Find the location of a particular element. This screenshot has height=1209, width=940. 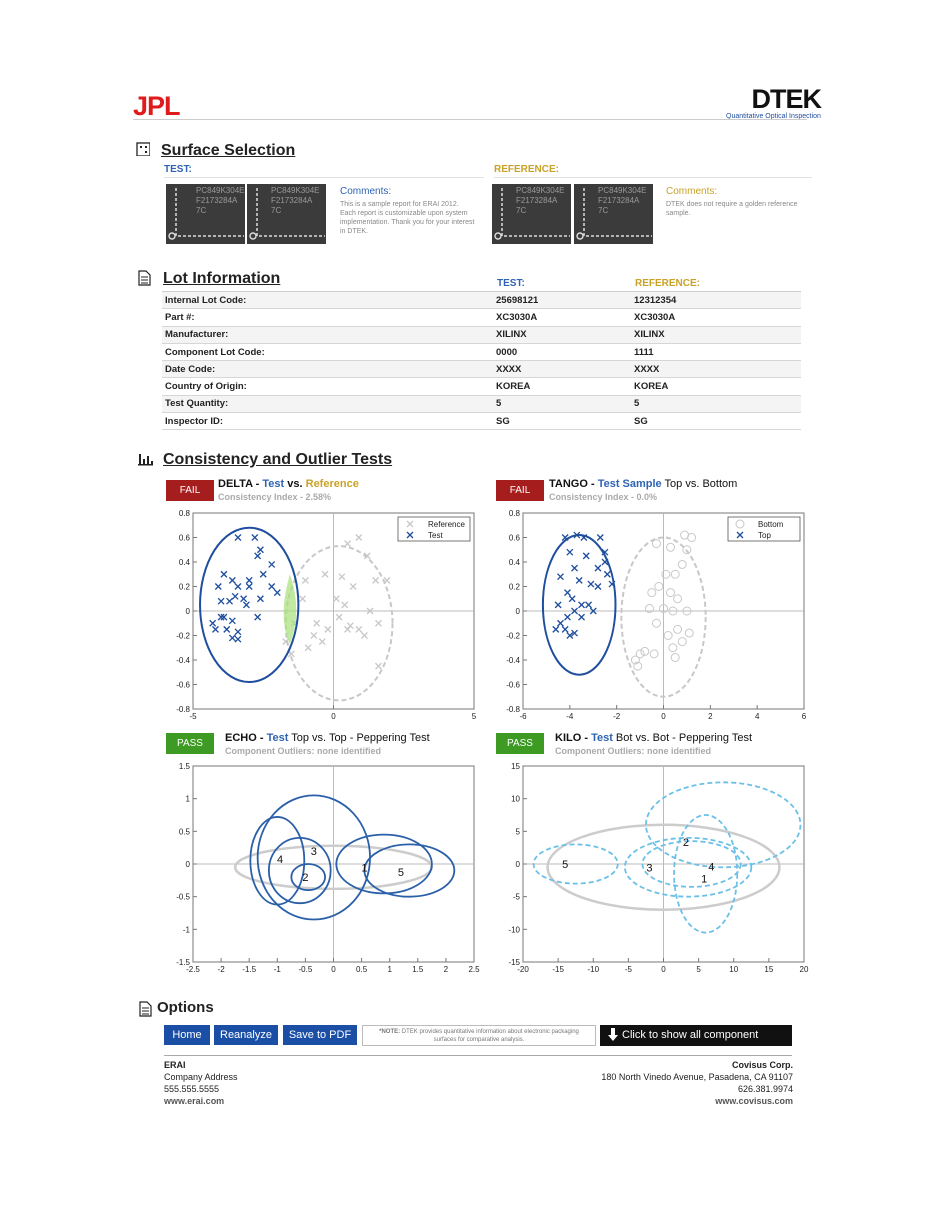

y-tick-label: -0.4 is located at coordinates (513, 660).